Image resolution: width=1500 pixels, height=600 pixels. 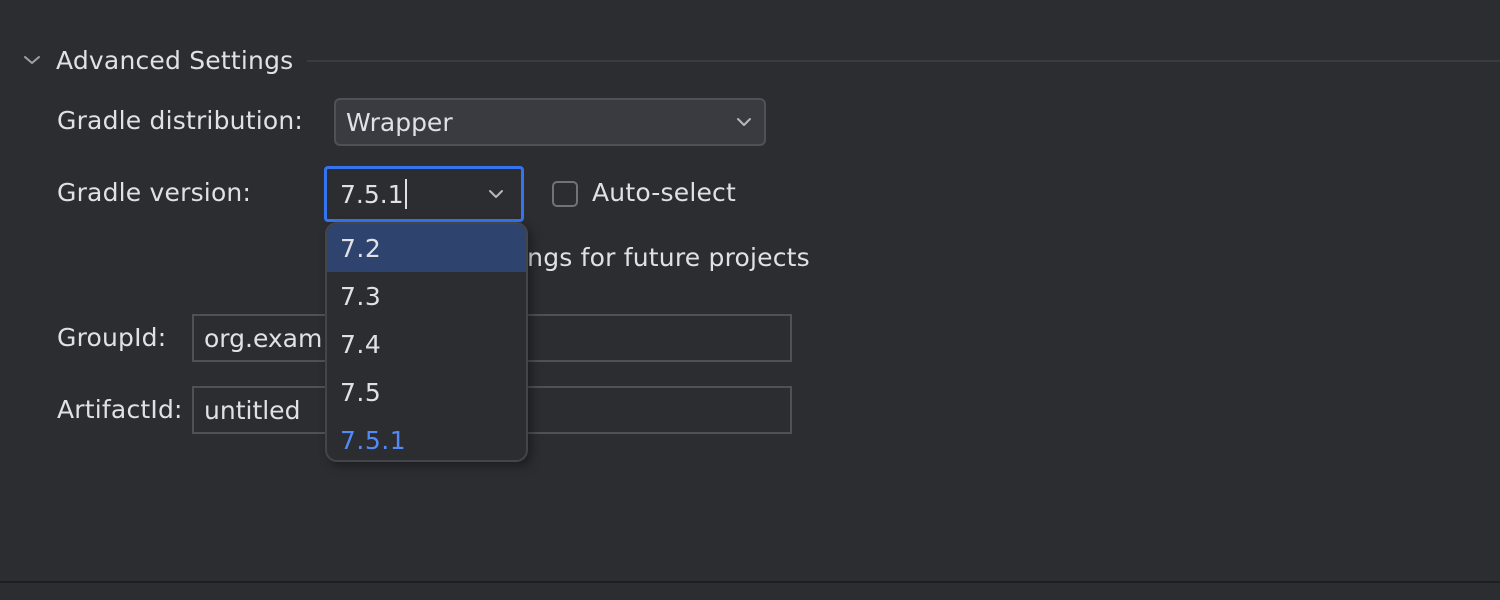 What do you see at coordinates (120, 409) in the screenshot?
I see `artifact-id-label: ArtifactId:` at bounding box center [120, 409].